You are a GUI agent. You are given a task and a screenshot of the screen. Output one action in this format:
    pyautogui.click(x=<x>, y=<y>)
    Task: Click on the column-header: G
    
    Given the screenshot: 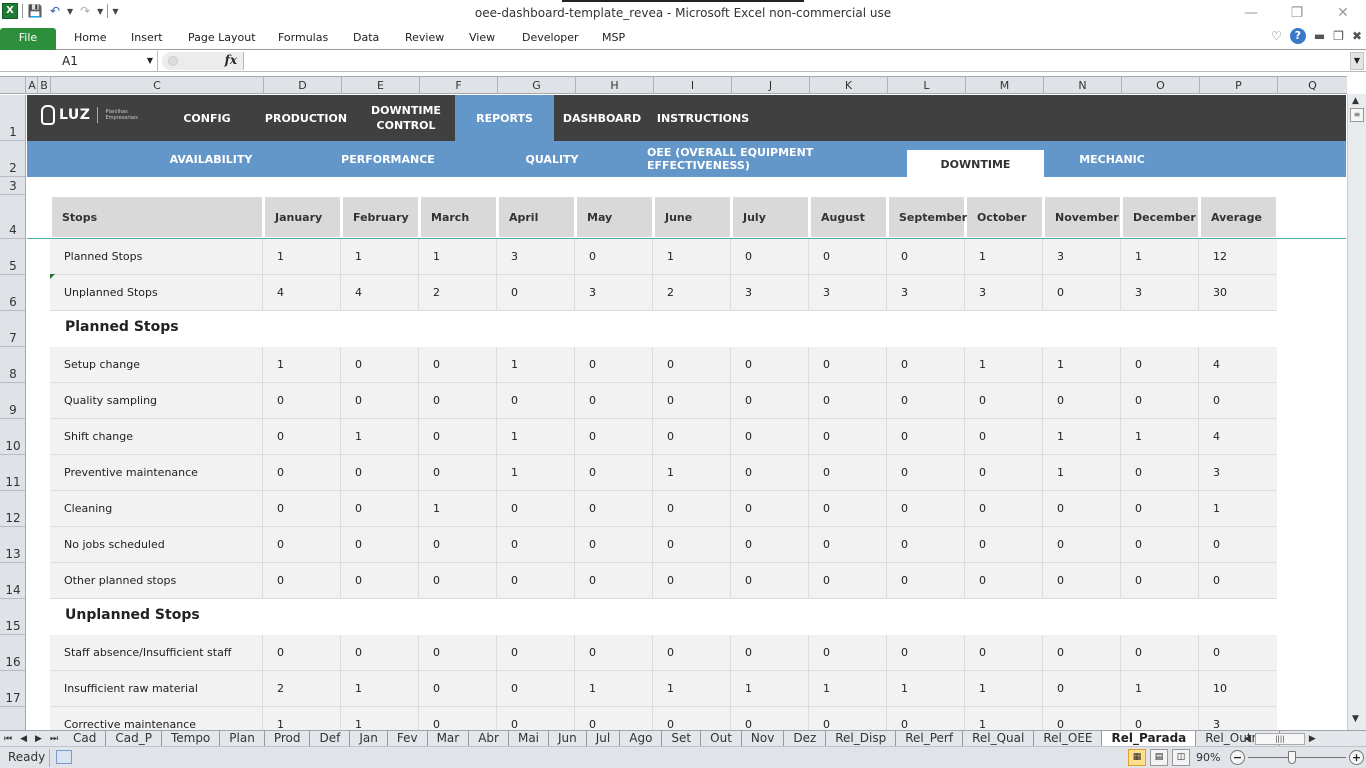 What is the action you would take?
    pyautogui.click(x=537, y=85)
    